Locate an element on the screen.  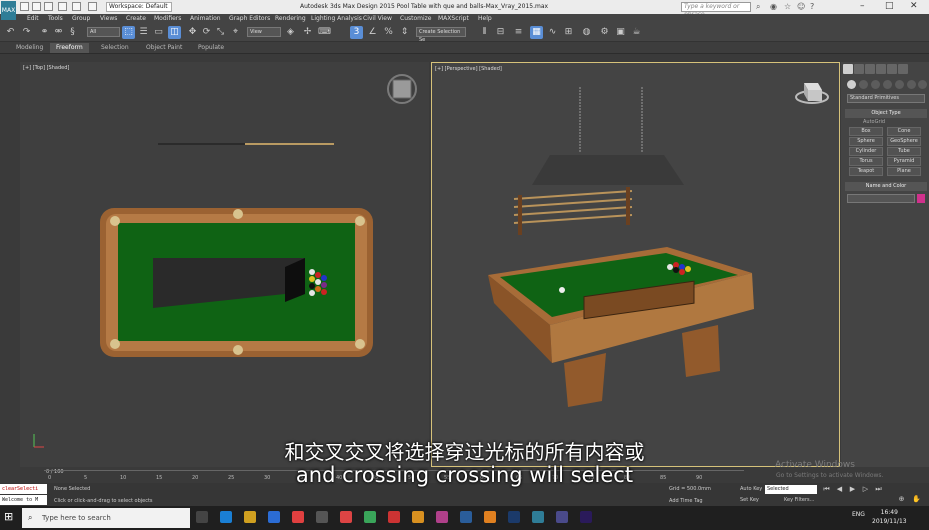
torus-button: Torus is located at coordinates (866, 161).